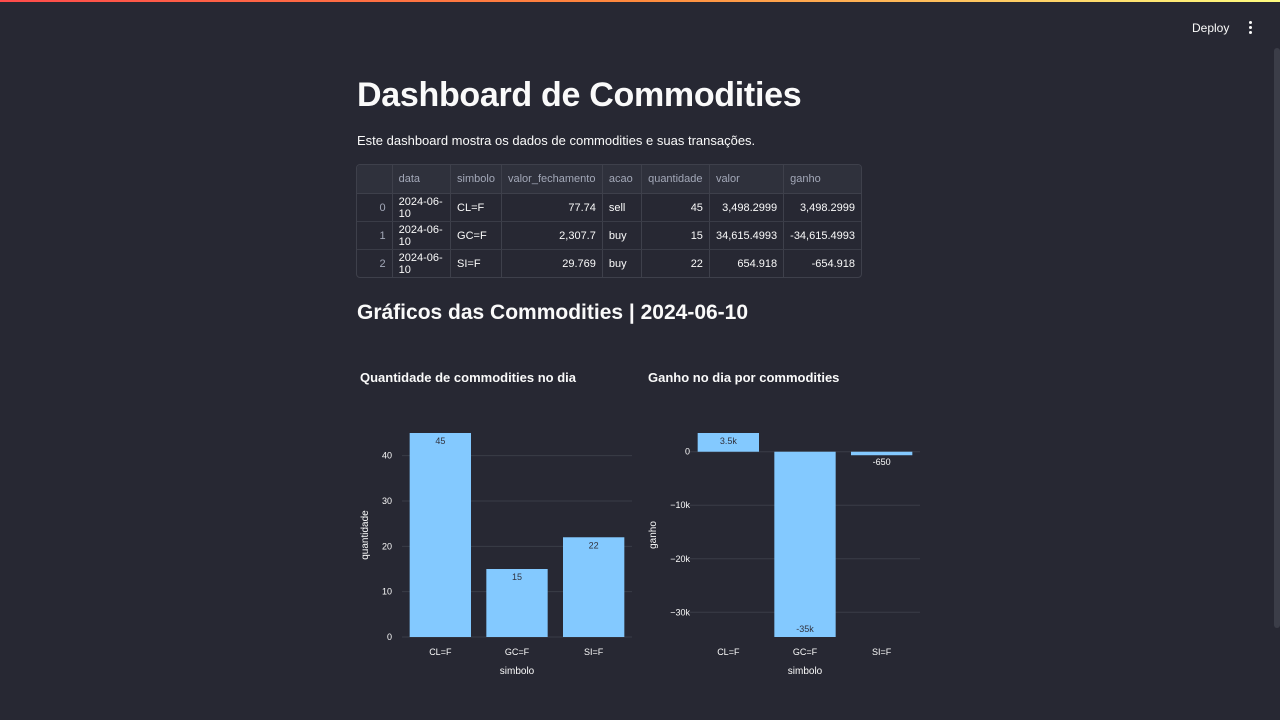 This screenshot has height=720, width=1280. I want to click on cell-valor-fechamento: 29.769, so click(552, 263).